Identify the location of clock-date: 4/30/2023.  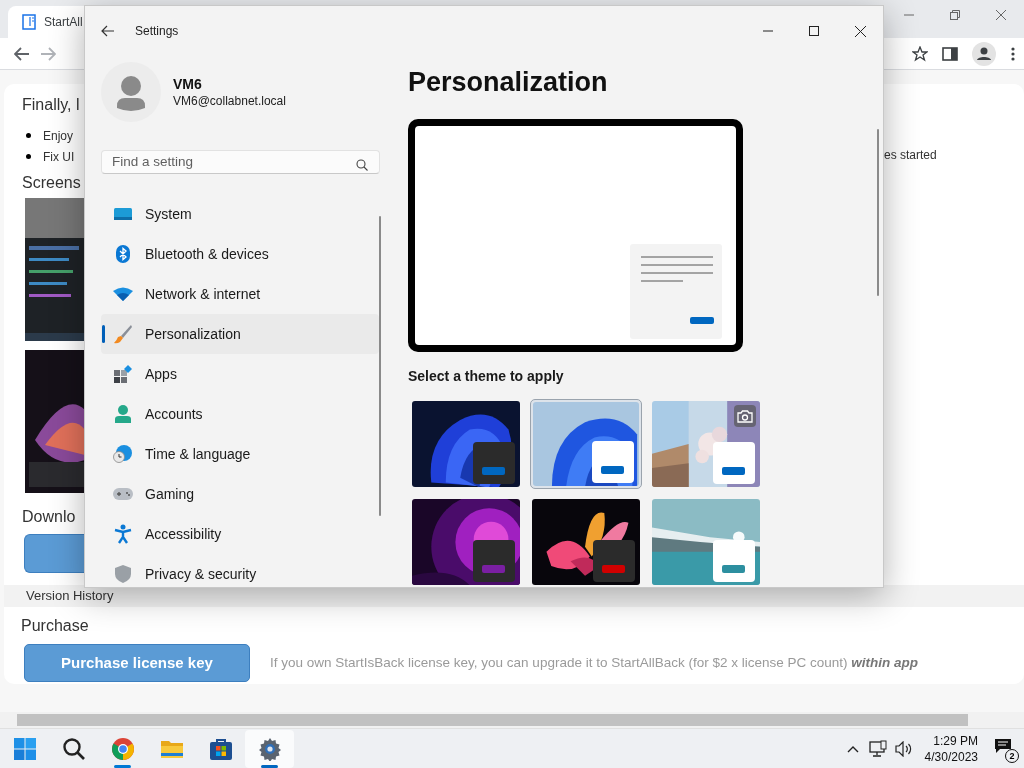
(951, 756).